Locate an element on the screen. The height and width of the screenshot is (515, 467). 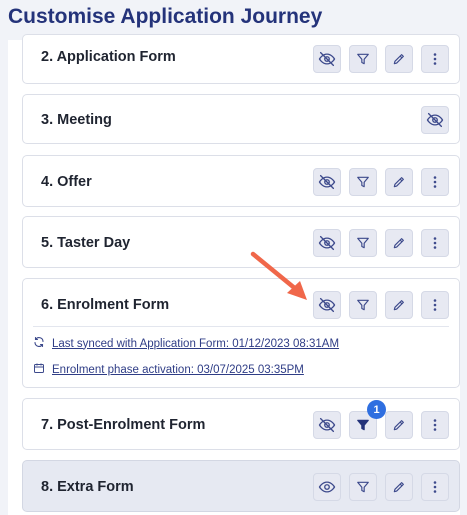
eye-icon is located at coordinates (327, 487).